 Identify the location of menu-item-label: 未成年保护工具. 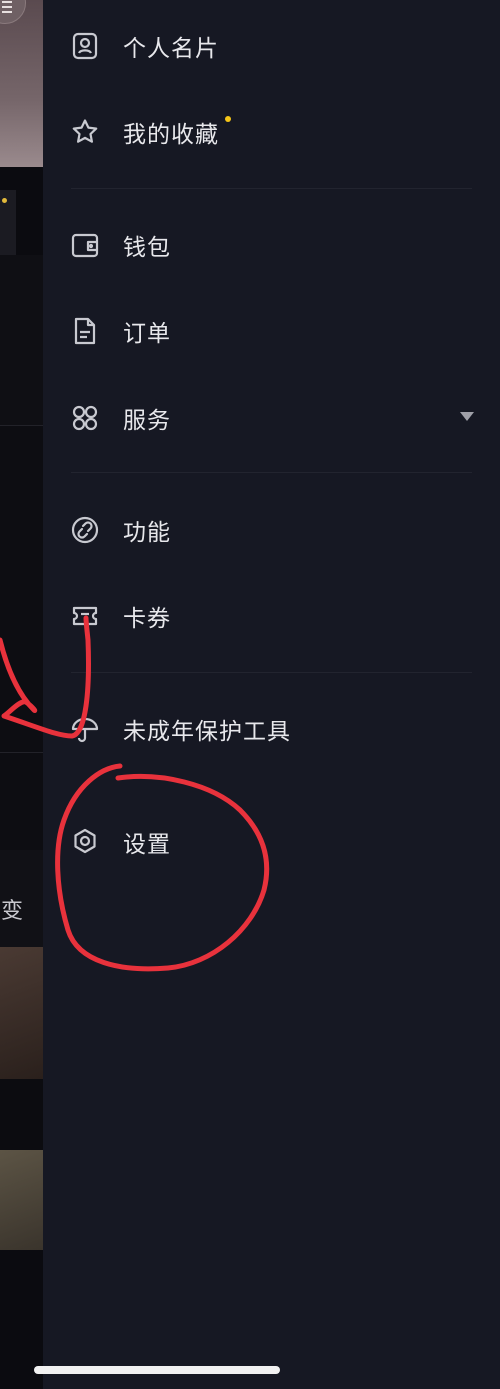
(207, 732).